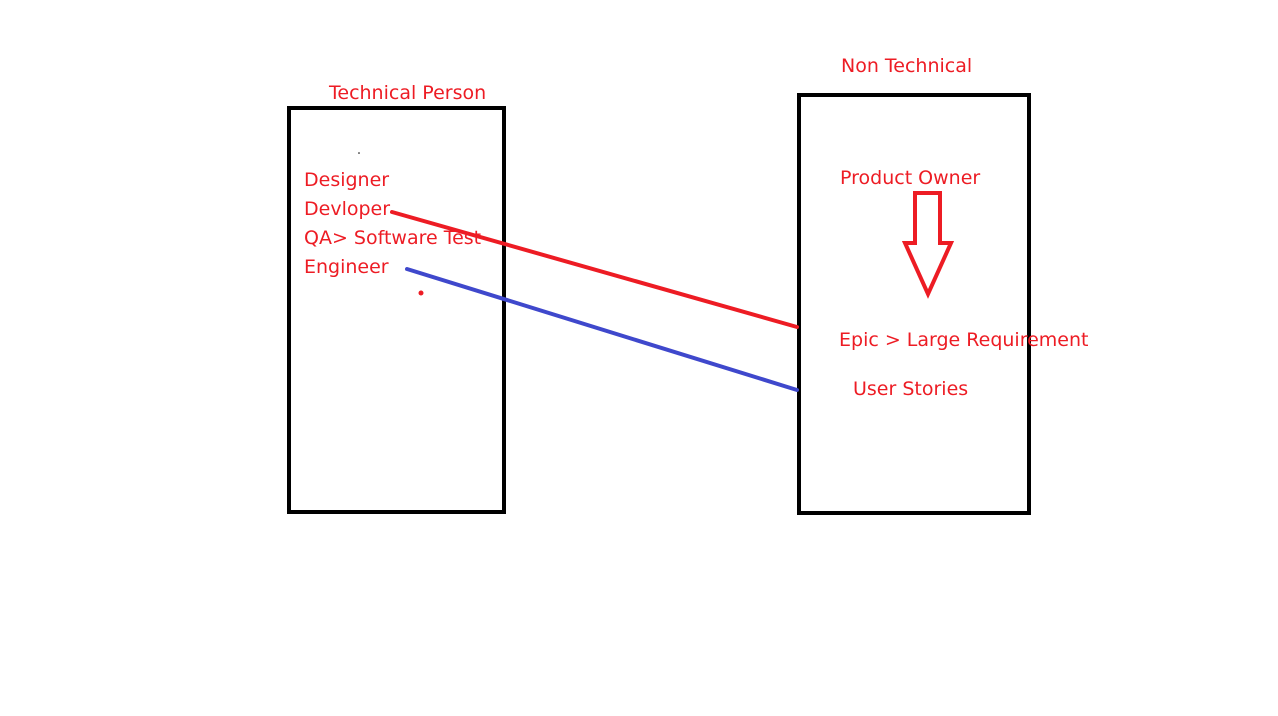 This screenshot has height=716, width=1278. What do you see at coordinates (347, 209) in the screenshot?
I see `role-developer: Devloper` at bounding box center [347, 209].